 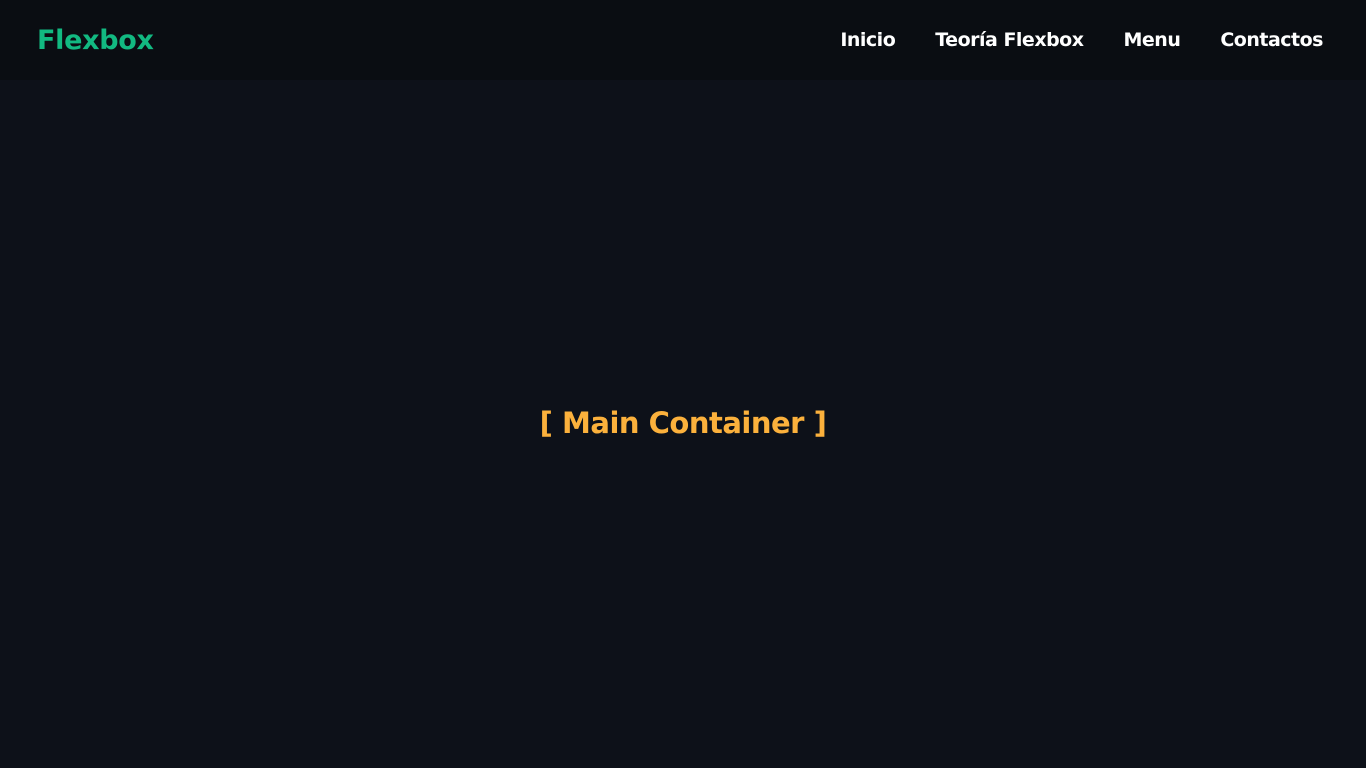 I want to click on logo-link: Flexbox, so click(x=95, y=40).